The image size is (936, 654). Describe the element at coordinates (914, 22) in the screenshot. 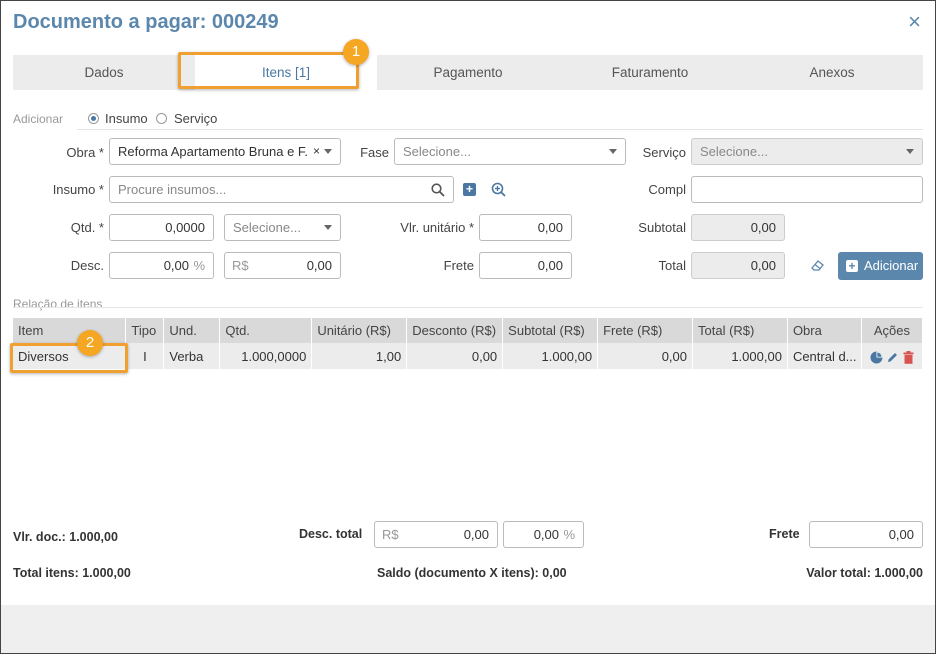

I see `close-icon: ×` at that location.